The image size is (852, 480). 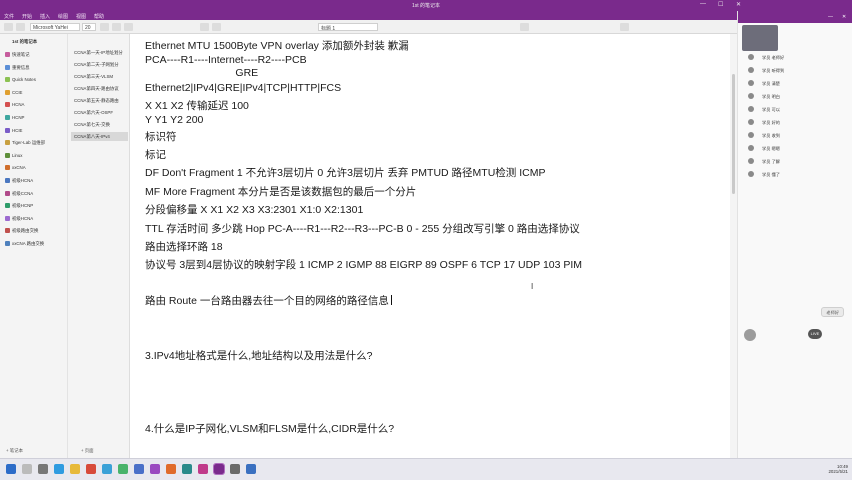 What do you see at coordinates (55, 27) in the screenshot?
I see `font-family-select: Microsoft YaHei` at bounding box center [55, 27].